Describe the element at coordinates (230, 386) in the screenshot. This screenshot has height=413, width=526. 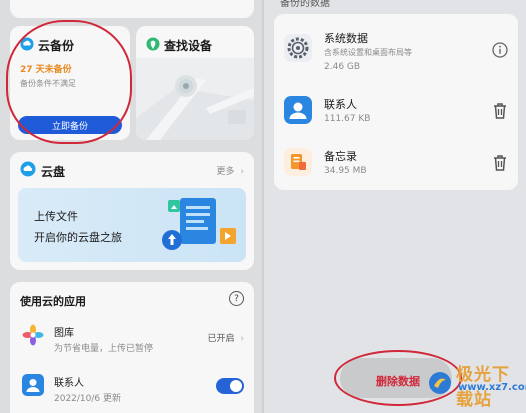
I see `contacts-sync-toggle` at that location.